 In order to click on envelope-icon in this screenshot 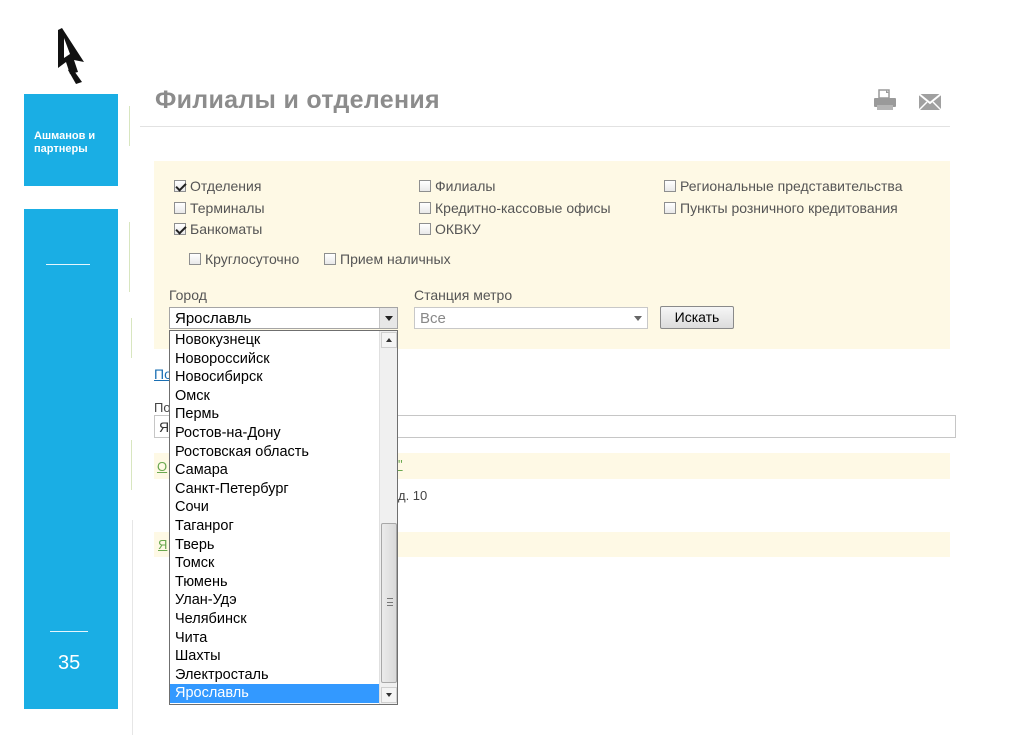, I will do `click(930, 102)`.